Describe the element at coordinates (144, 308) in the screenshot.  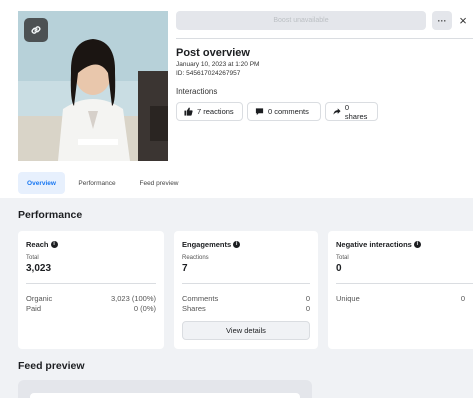
I see `row-value: 0 (0%)` at that location.